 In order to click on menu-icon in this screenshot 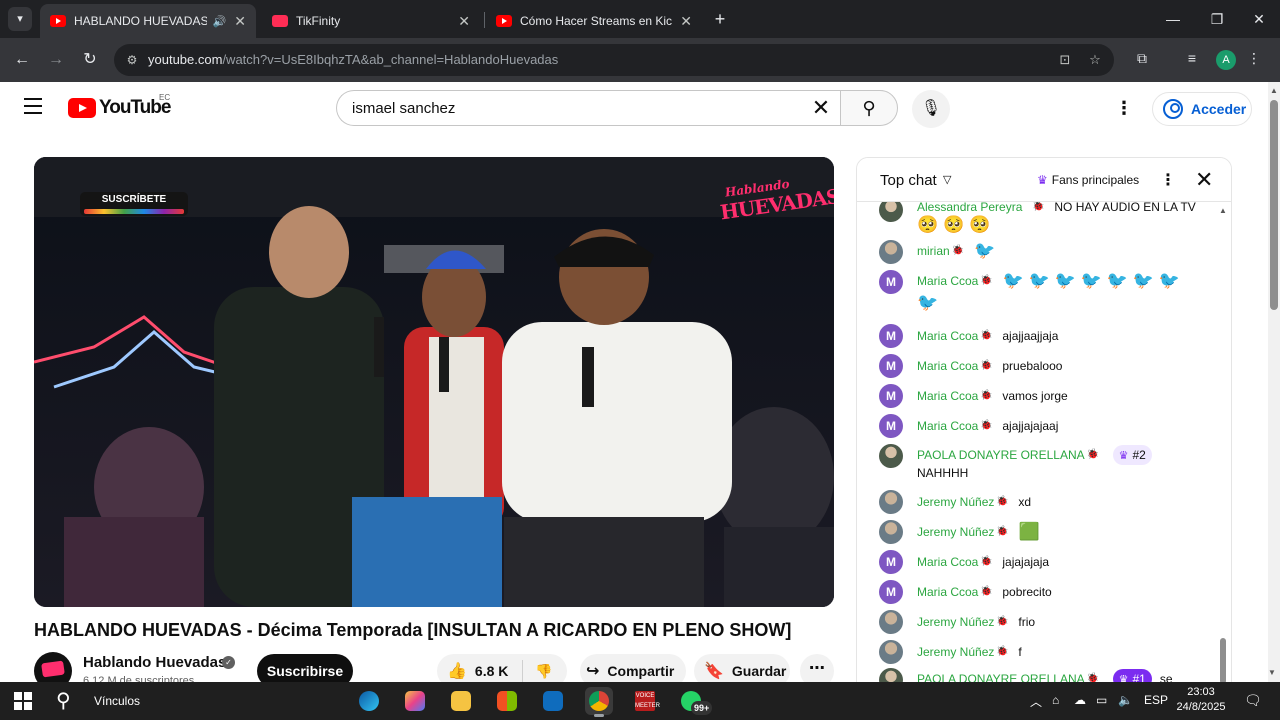, I will do `click(34, 106)`.